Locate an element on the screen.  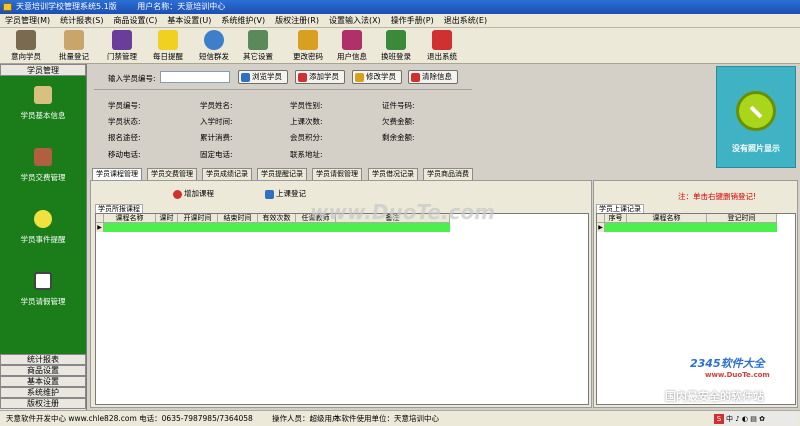
logo-url-watermark: www.DuoTe.com is located at coordinates (737, 375).